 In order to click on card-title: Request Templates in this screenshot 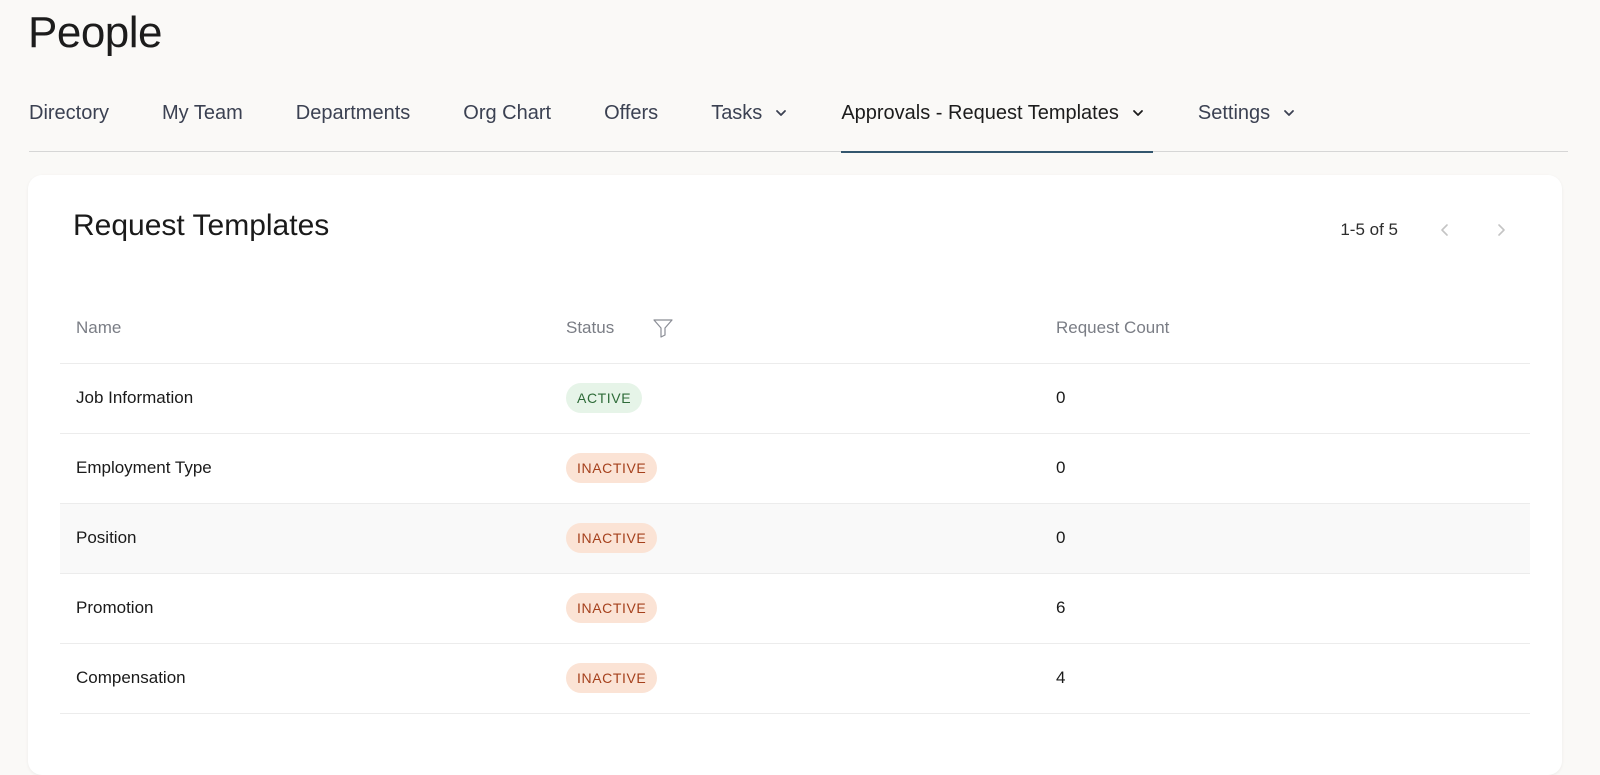, I will do `click(201, 225)`.